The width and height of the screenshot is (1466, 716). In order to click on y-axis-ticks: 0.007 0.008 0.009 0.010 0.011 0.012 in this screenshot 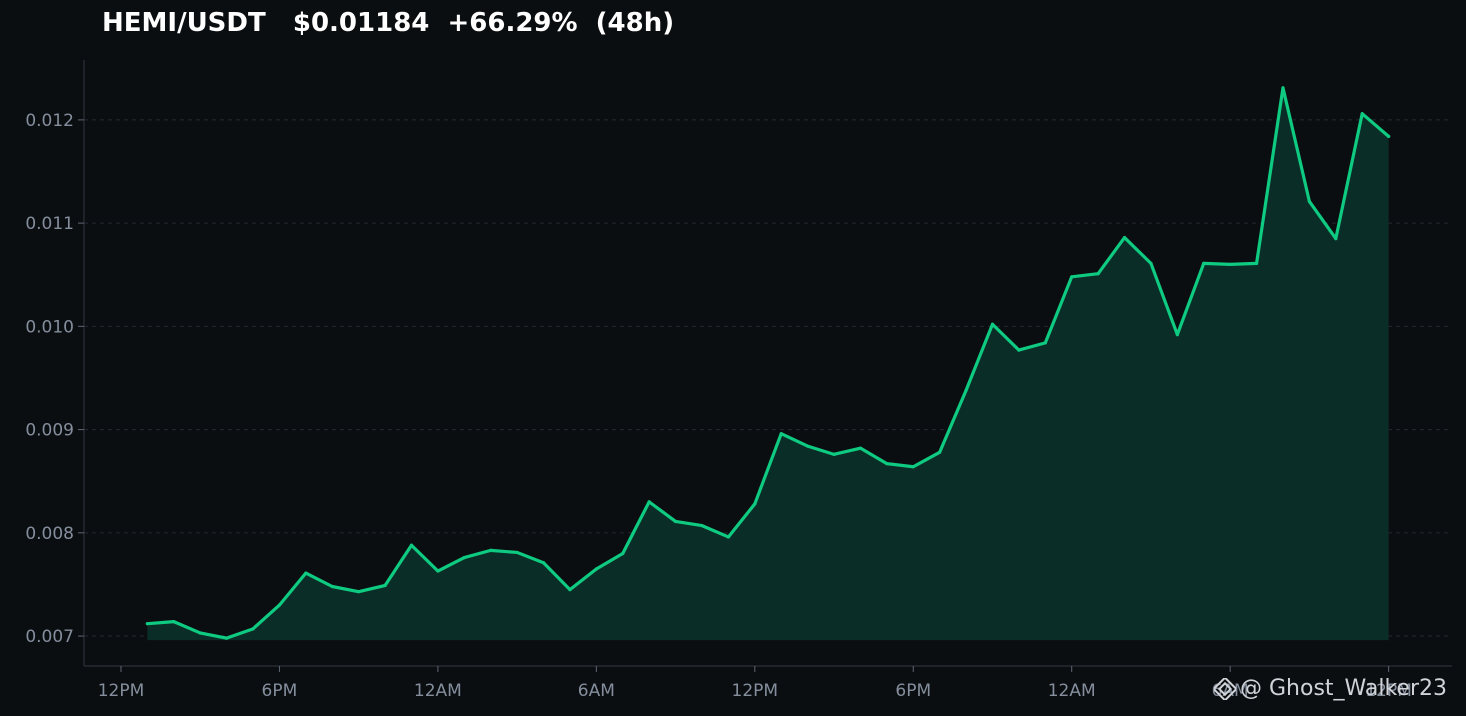, I will do `click(54, 379)`.